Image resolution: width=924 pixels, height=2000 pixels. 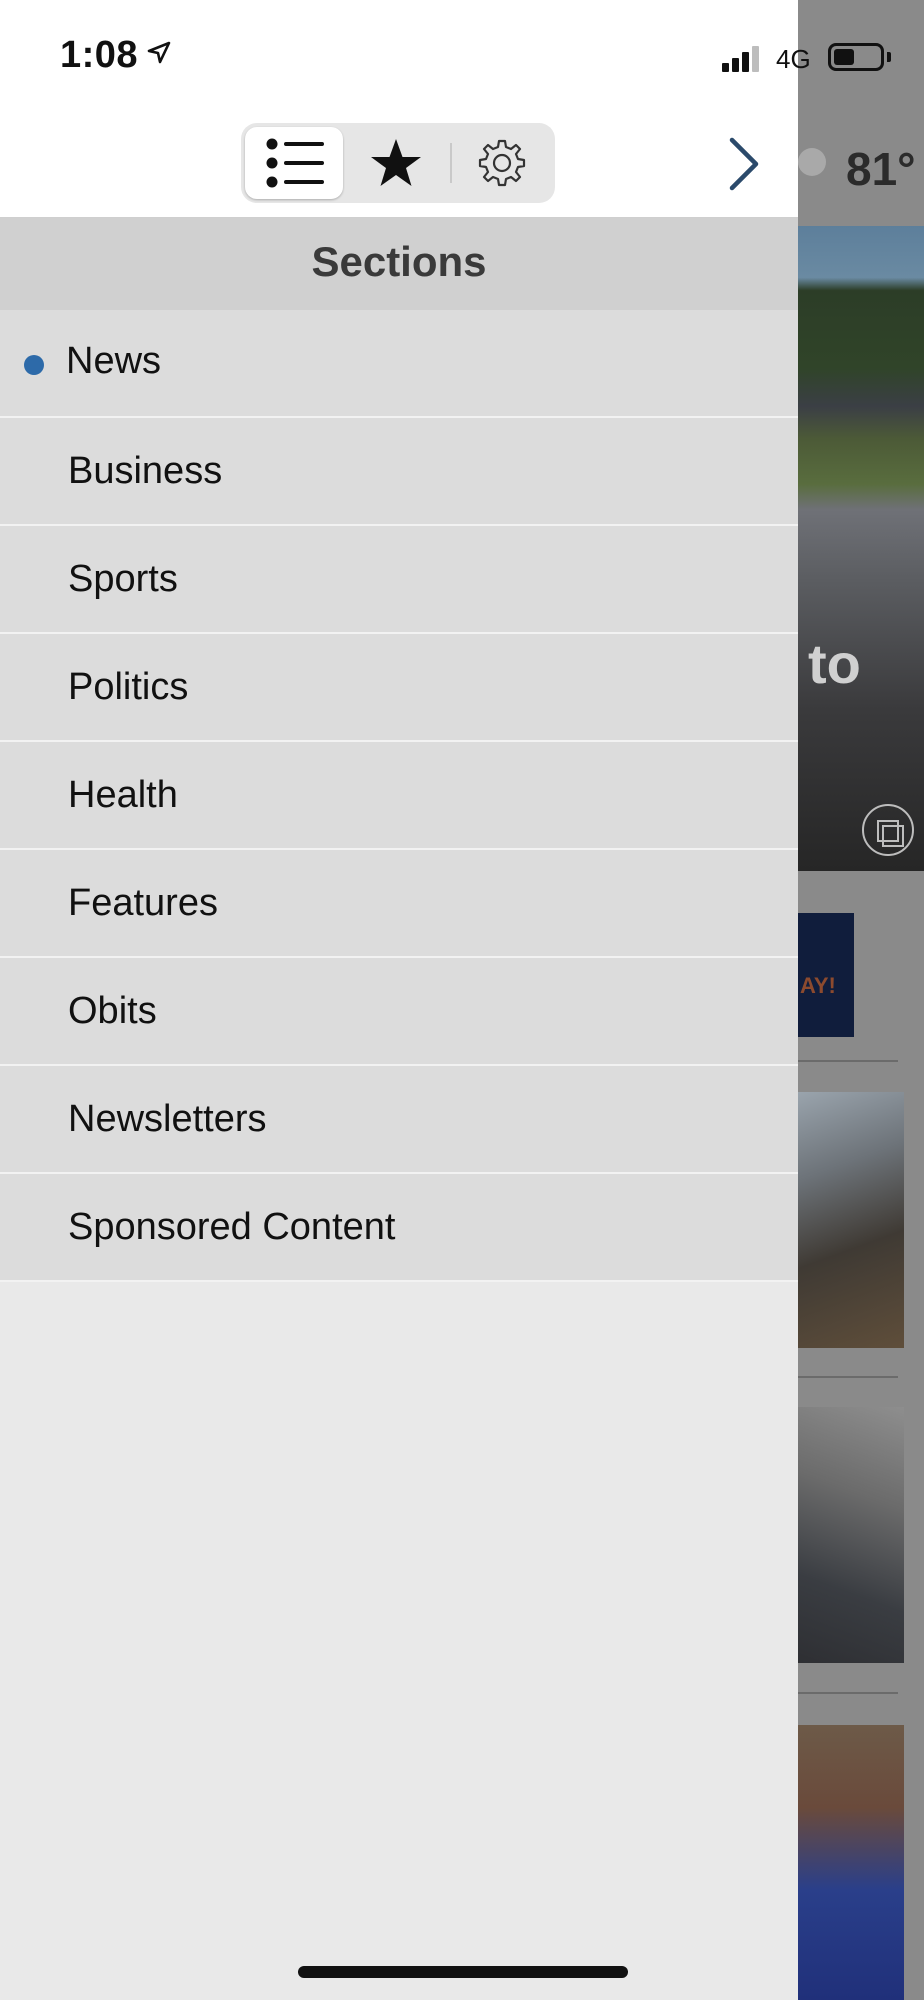 I want to click on gear-icon, so click(x=502, y=163).